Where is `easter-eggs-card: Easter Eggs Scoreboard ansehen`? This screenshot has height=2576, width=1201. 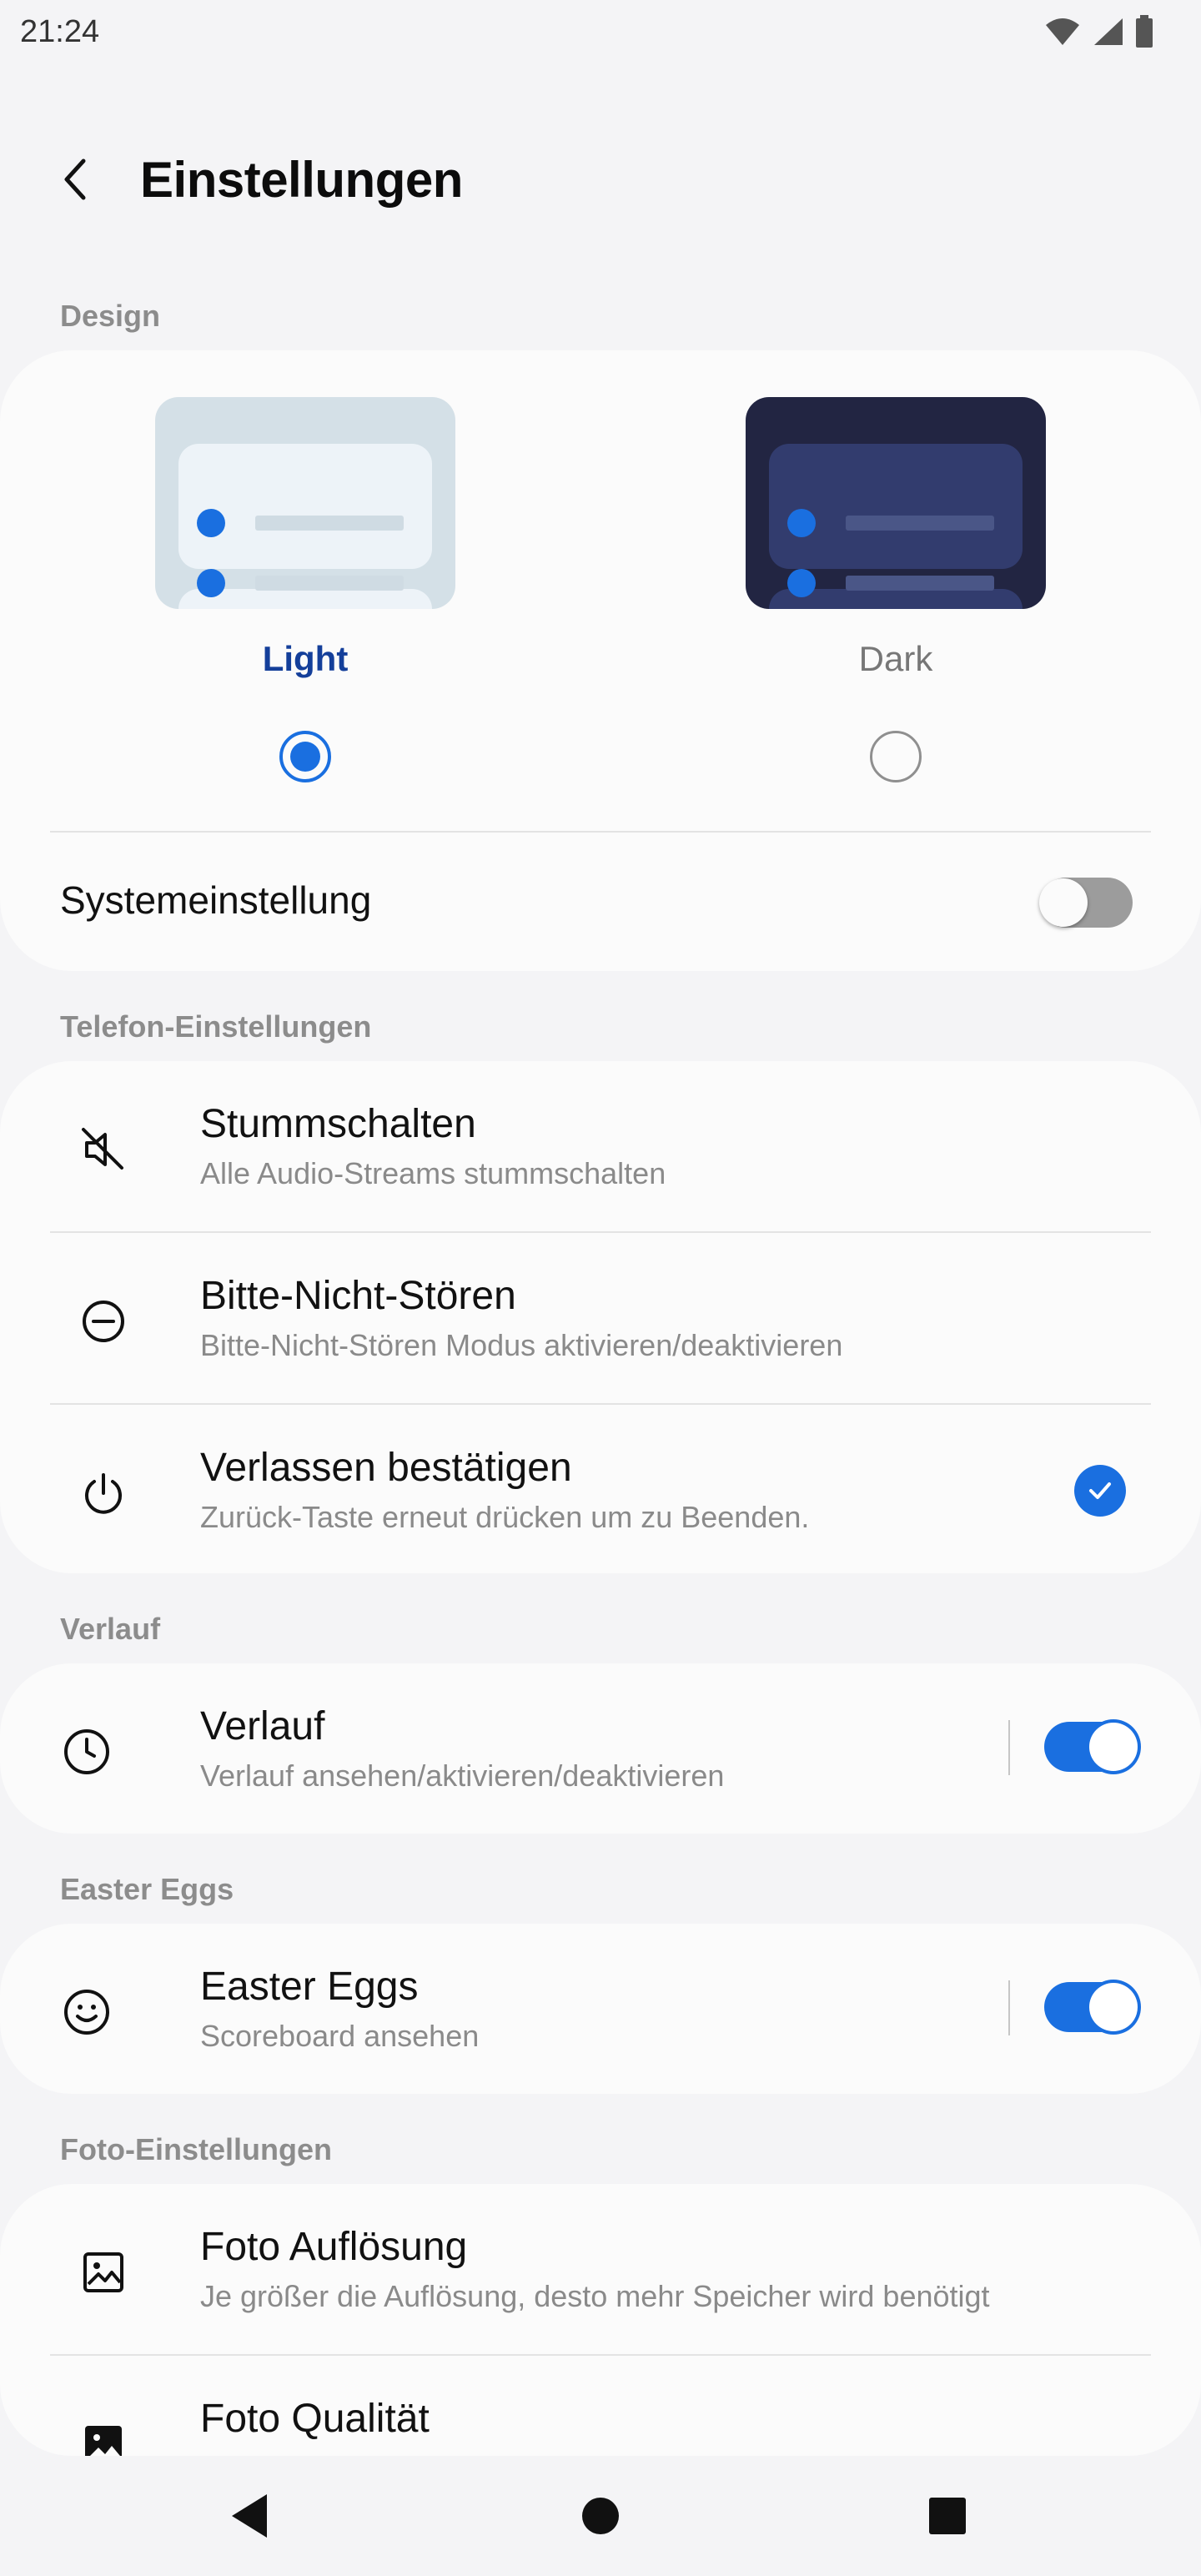 easter-eggs-card: Easter Eggs Scoreboard ansehen is located at coordinates (601, 2009).